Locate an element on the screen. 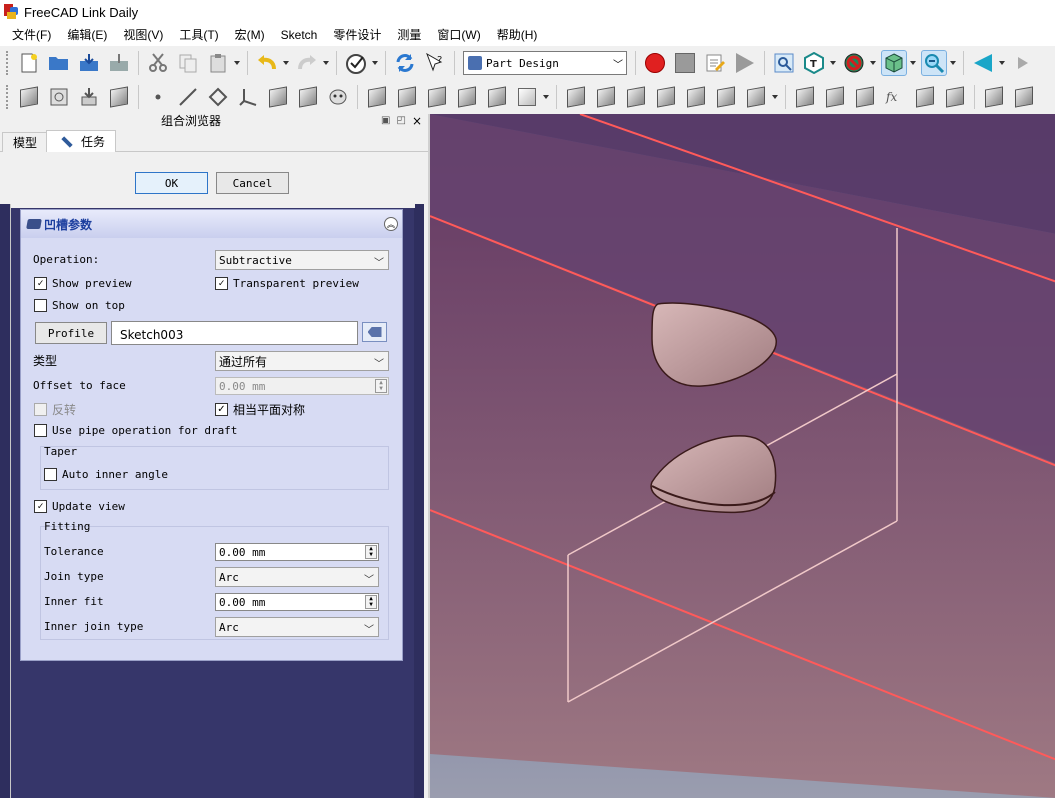 The image size is (1055, 798). show-on-top-checkbox: Show on top is located at coordinates (79, 305).